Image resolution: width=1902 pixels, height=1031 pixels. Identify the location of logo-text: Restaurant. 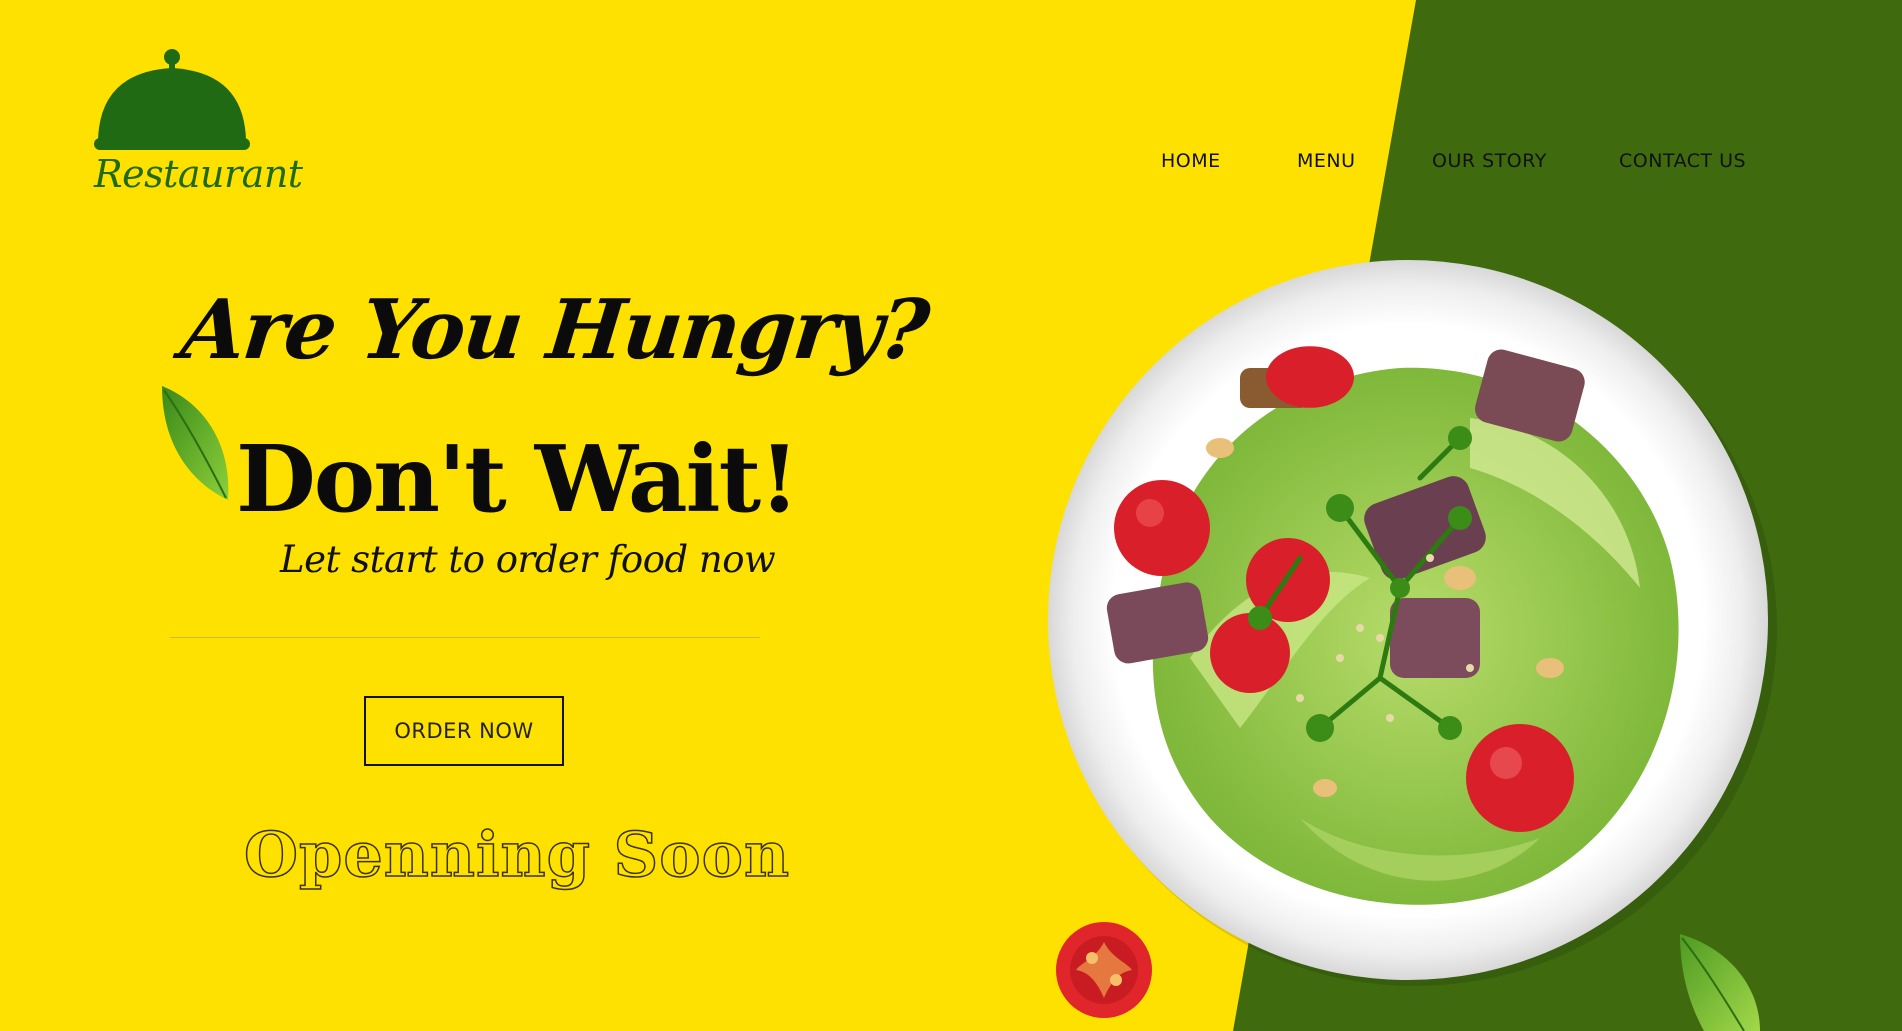
(198, 174).